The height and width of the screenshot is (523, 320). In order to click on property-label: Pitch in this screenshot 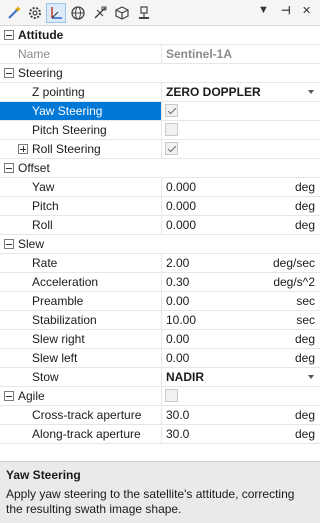, I will do `click(45, 206)`.